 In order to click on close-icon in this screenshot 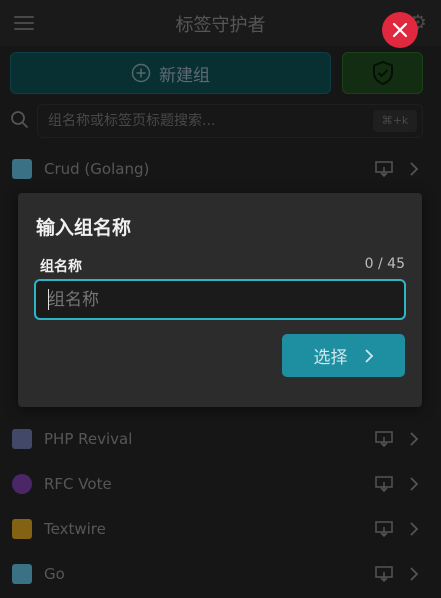, I will do `click(400, 30)`.